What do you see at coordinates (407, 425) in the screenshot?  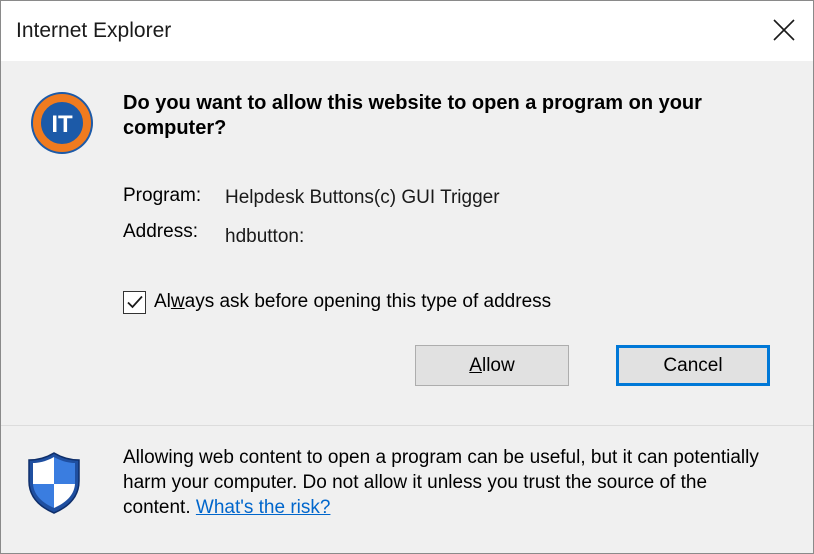 I see `separator` at bounding box center [407, 425].